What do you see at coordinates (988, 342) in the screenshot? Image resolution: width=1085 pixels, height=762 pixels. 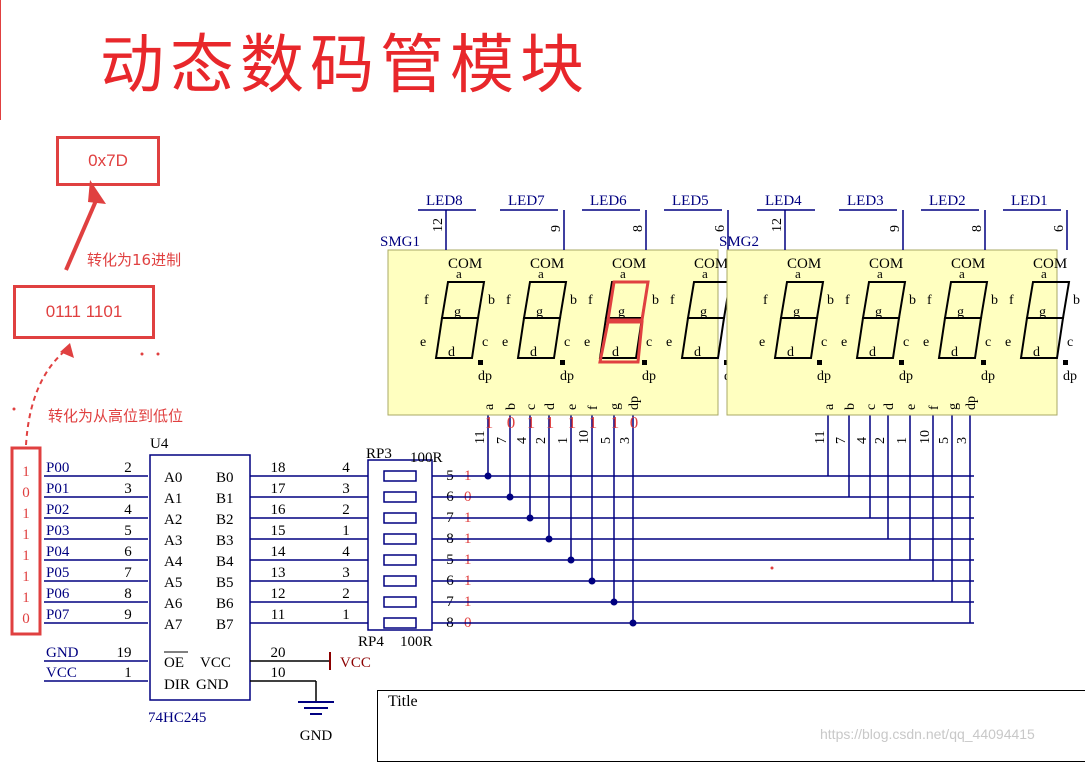 I see `digit-seg-label: c` at bounding box center [988, 342].